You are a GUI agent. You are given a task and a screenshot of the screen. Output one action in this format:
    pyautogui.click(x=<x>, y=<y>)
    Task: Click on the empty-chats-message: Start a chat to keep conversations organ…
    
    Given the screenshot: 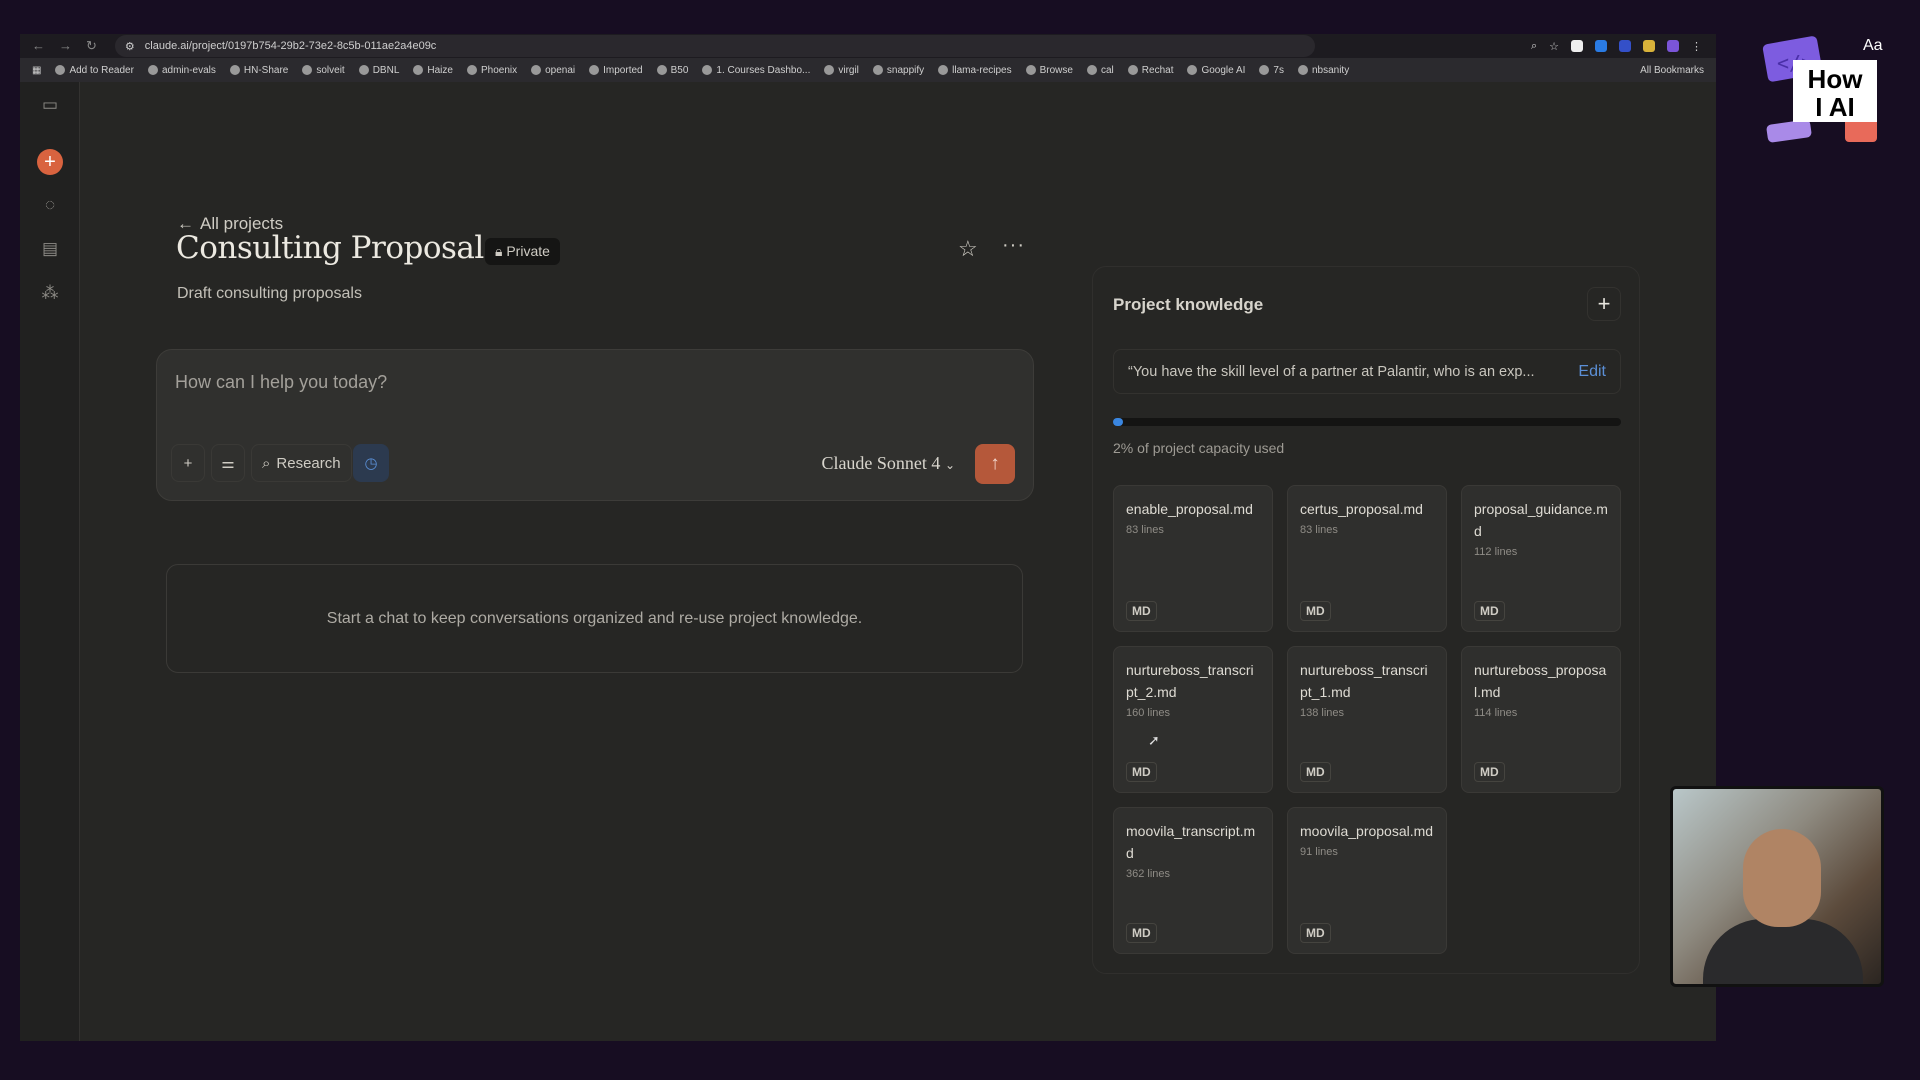 What is the action you would take?
    pyautogui.click(x=594, y=618)
    